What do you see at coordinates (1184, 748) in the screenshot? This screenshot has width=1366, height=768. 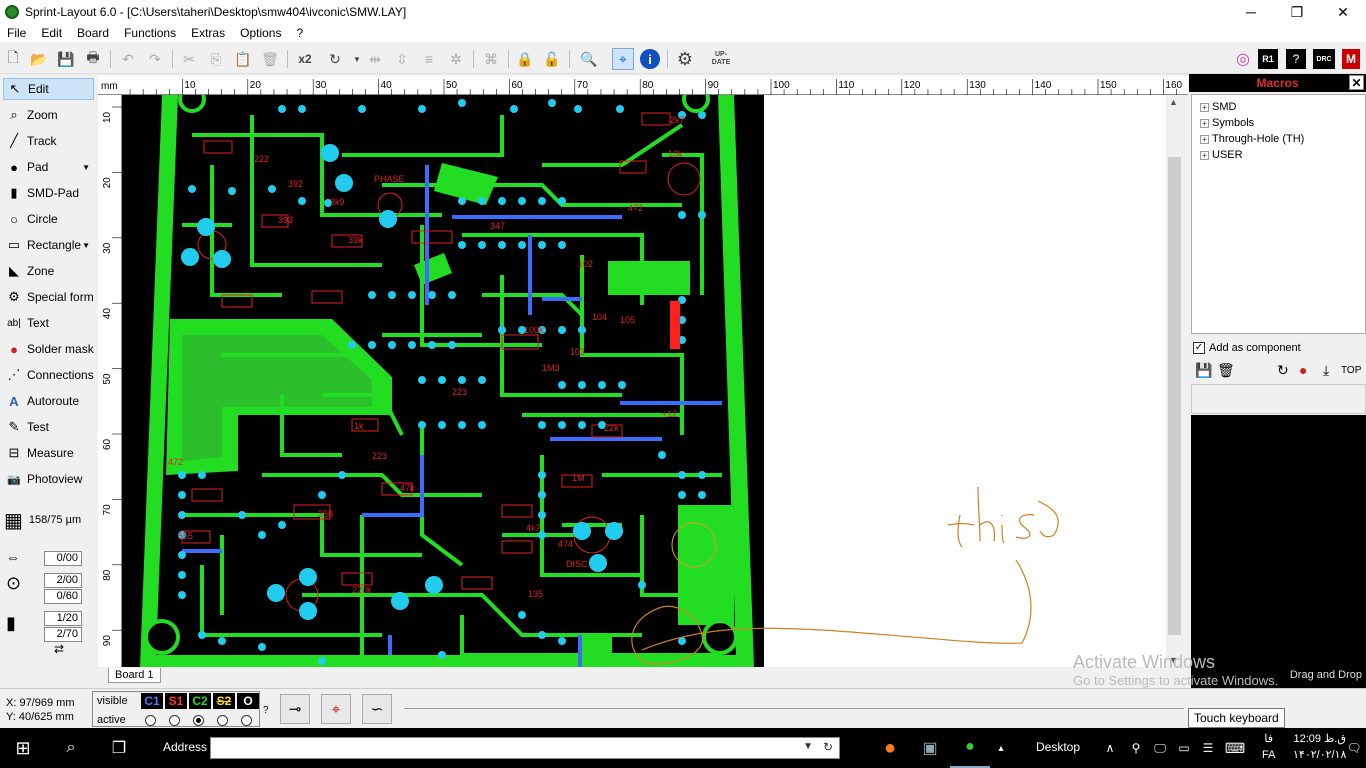 I see `tray-battery-icon: ▭` at bounding box center [1184, 748].